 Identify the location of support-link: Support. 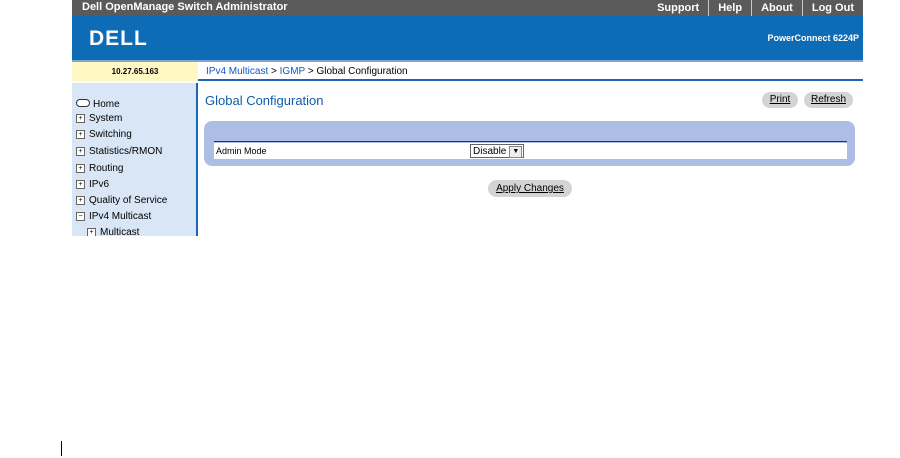
(678, 8).